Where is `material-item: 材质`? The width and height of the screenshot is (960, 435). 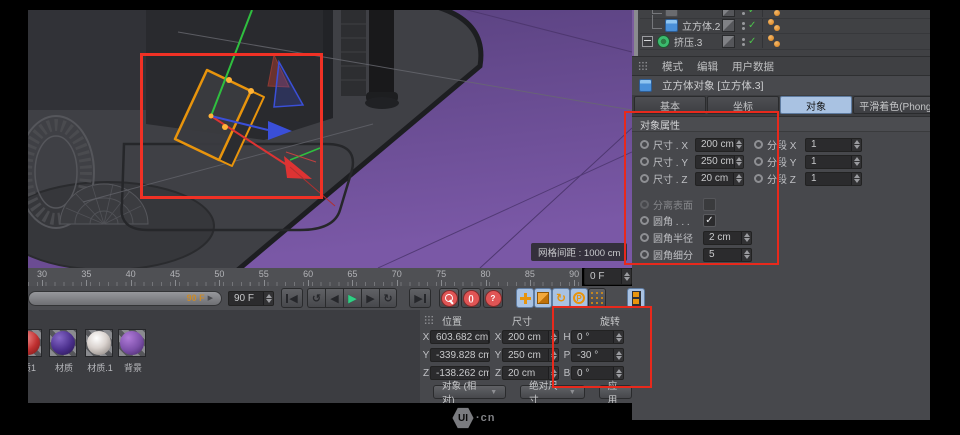 material-item: 材质 is located at coordinates (64, 351).